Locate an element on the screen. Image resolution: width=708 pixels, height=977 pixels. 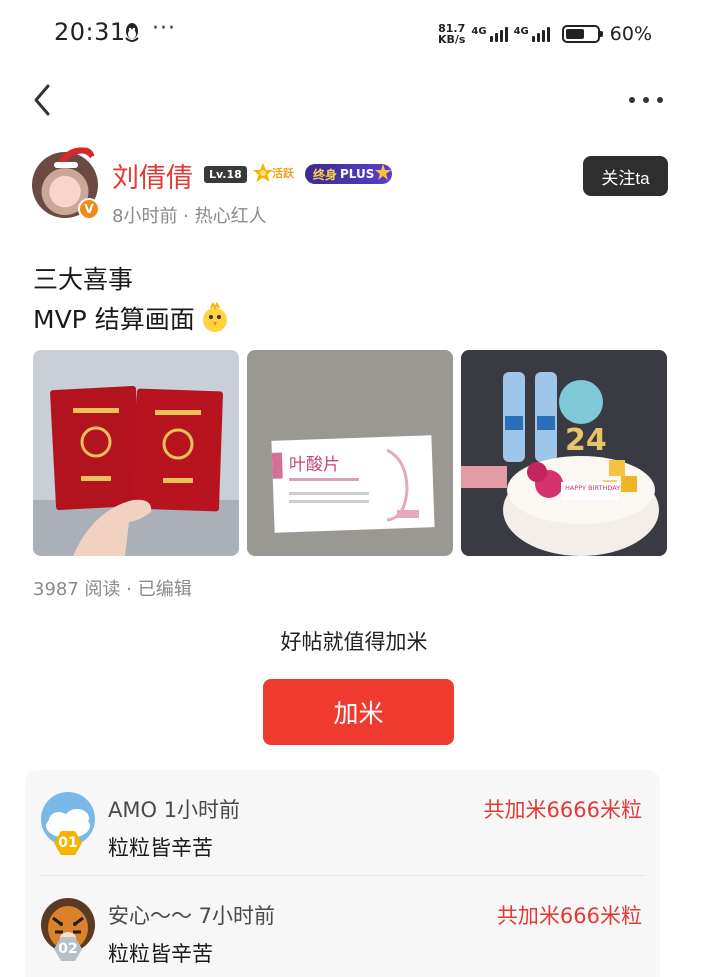
reward-amount: 共加米666米粒 is located at coordinates (569, 916).